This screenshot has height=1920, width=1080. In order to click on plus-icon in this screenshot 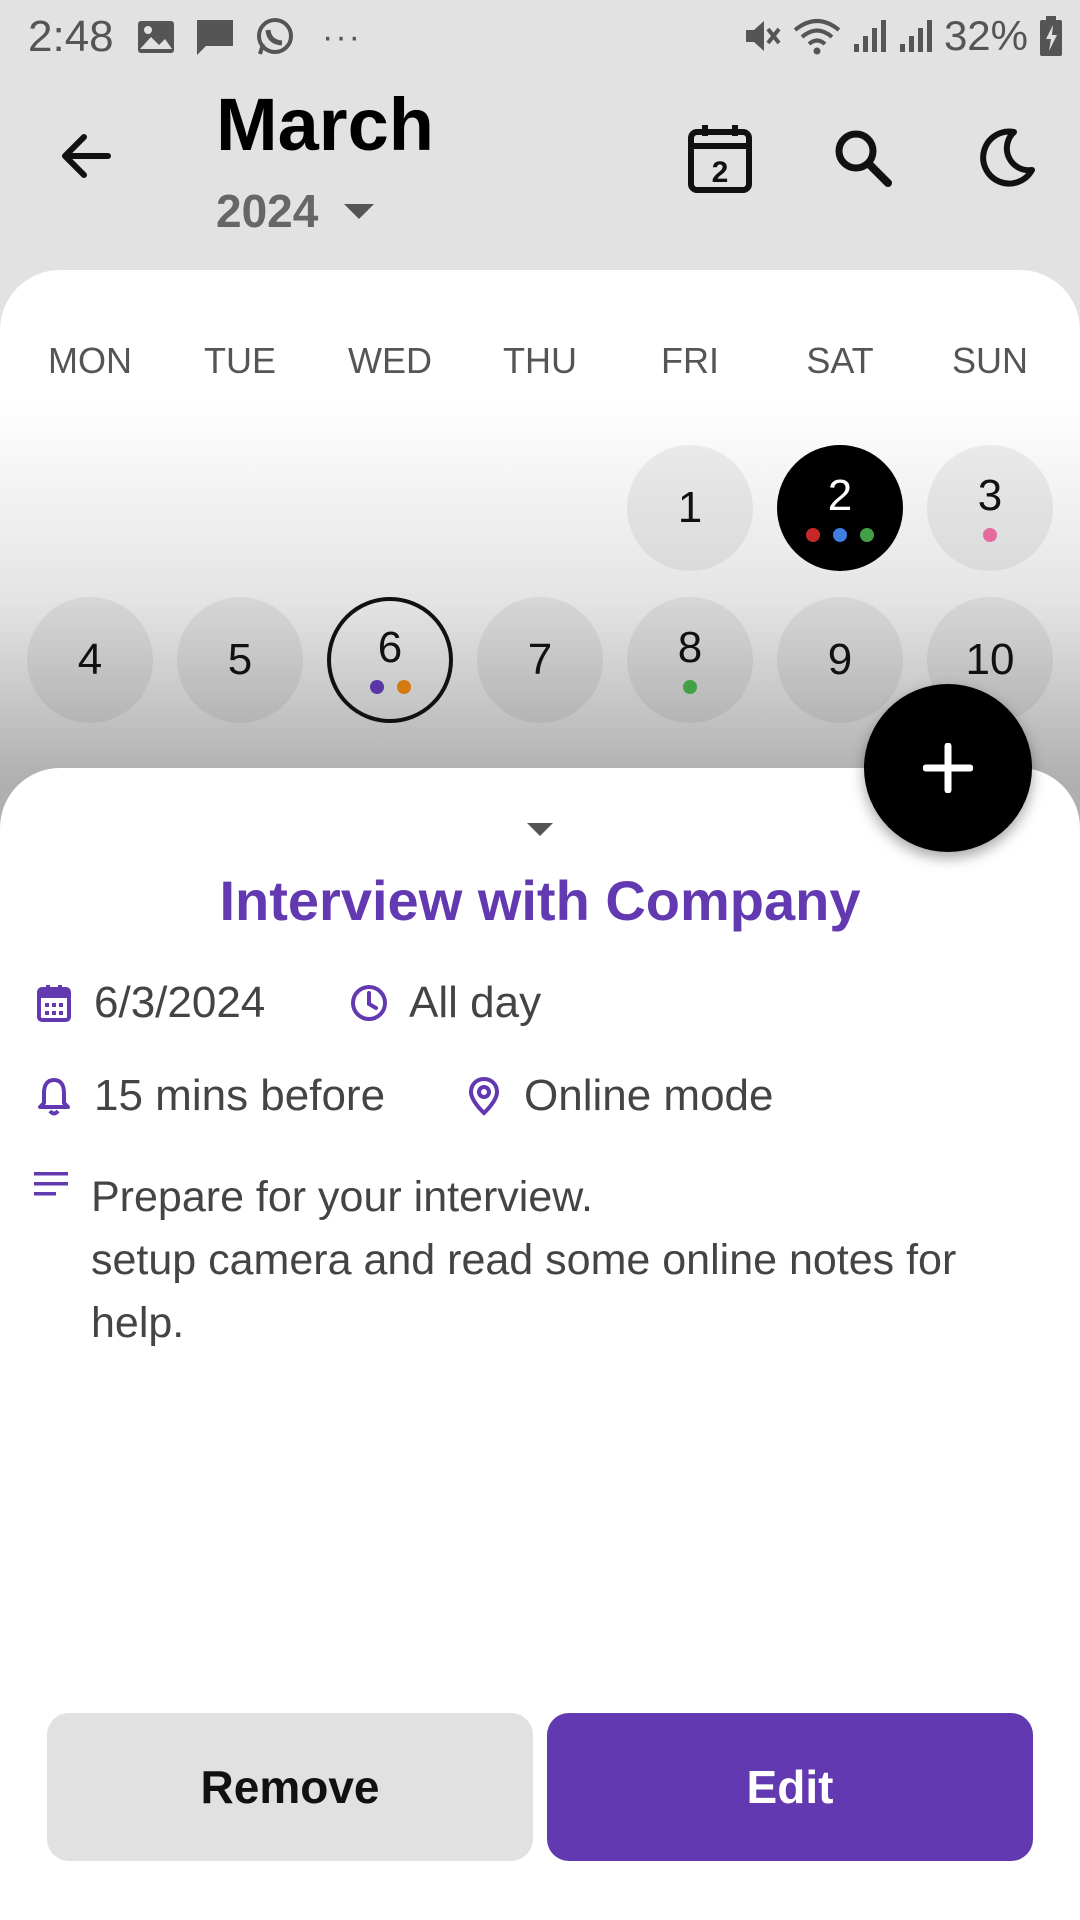, I will do `click(948, 768)`.